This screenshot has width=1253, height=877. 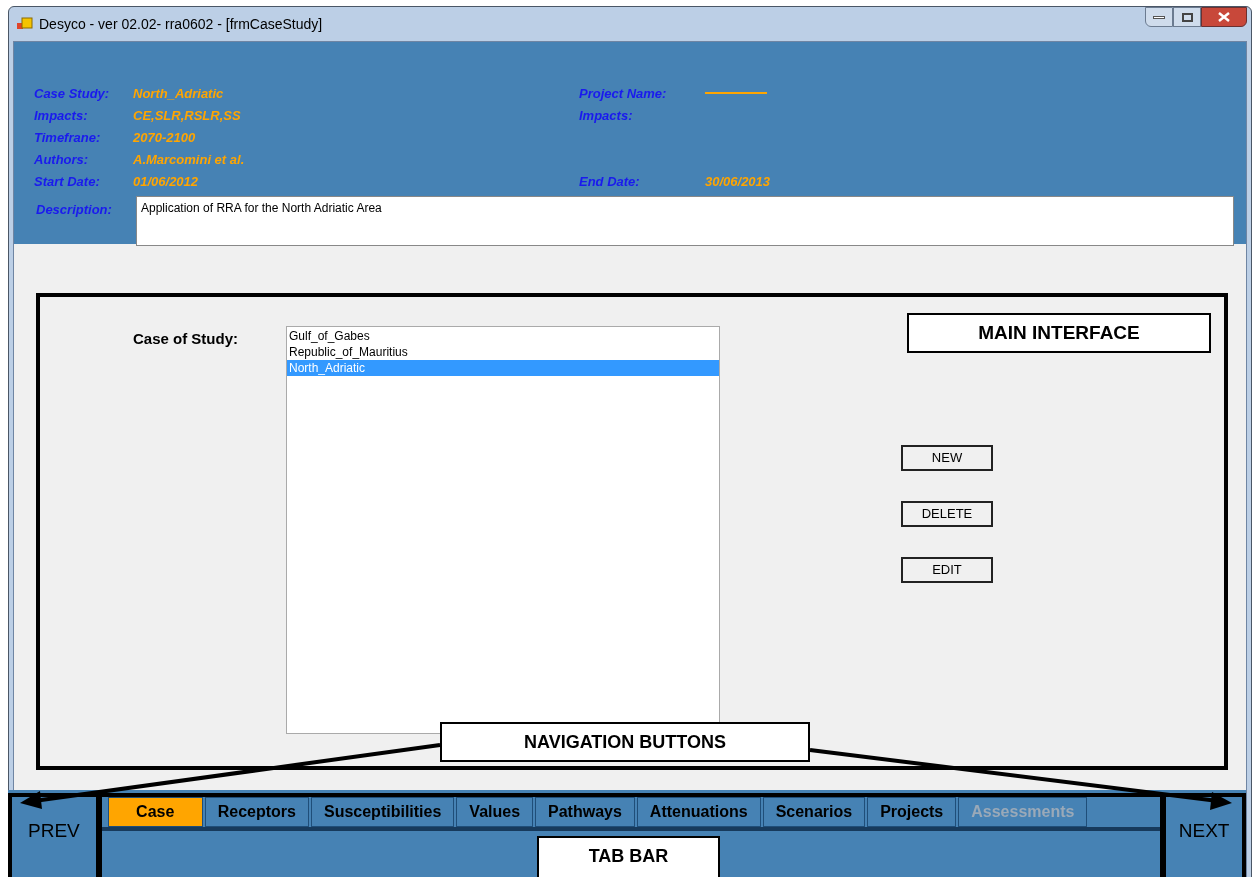 What do you see at coordinates (179, 94) in the screenshot?
I see `field-value: North_Adriatic` at bounding box center [179, 94].